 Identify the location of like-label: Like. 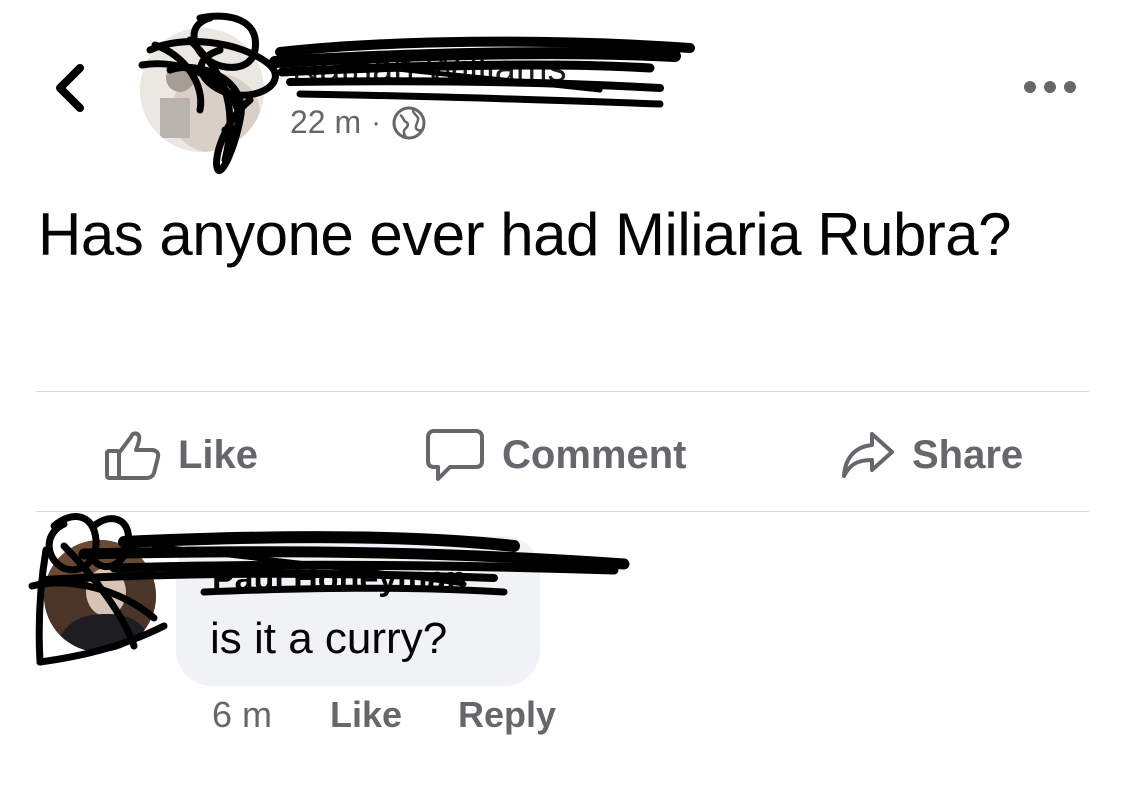
(218, 454).